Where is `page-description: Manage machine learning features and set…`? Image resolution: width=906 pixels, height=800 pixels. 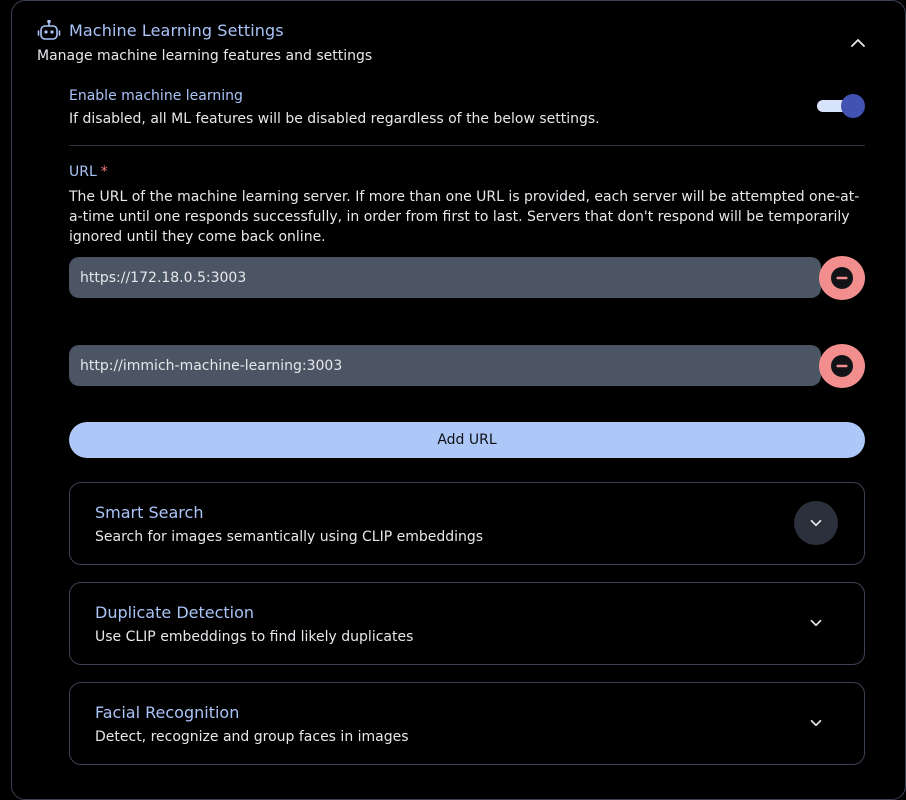 page-description: Manage machine learning features and set… is located at coordinates (205, 56).